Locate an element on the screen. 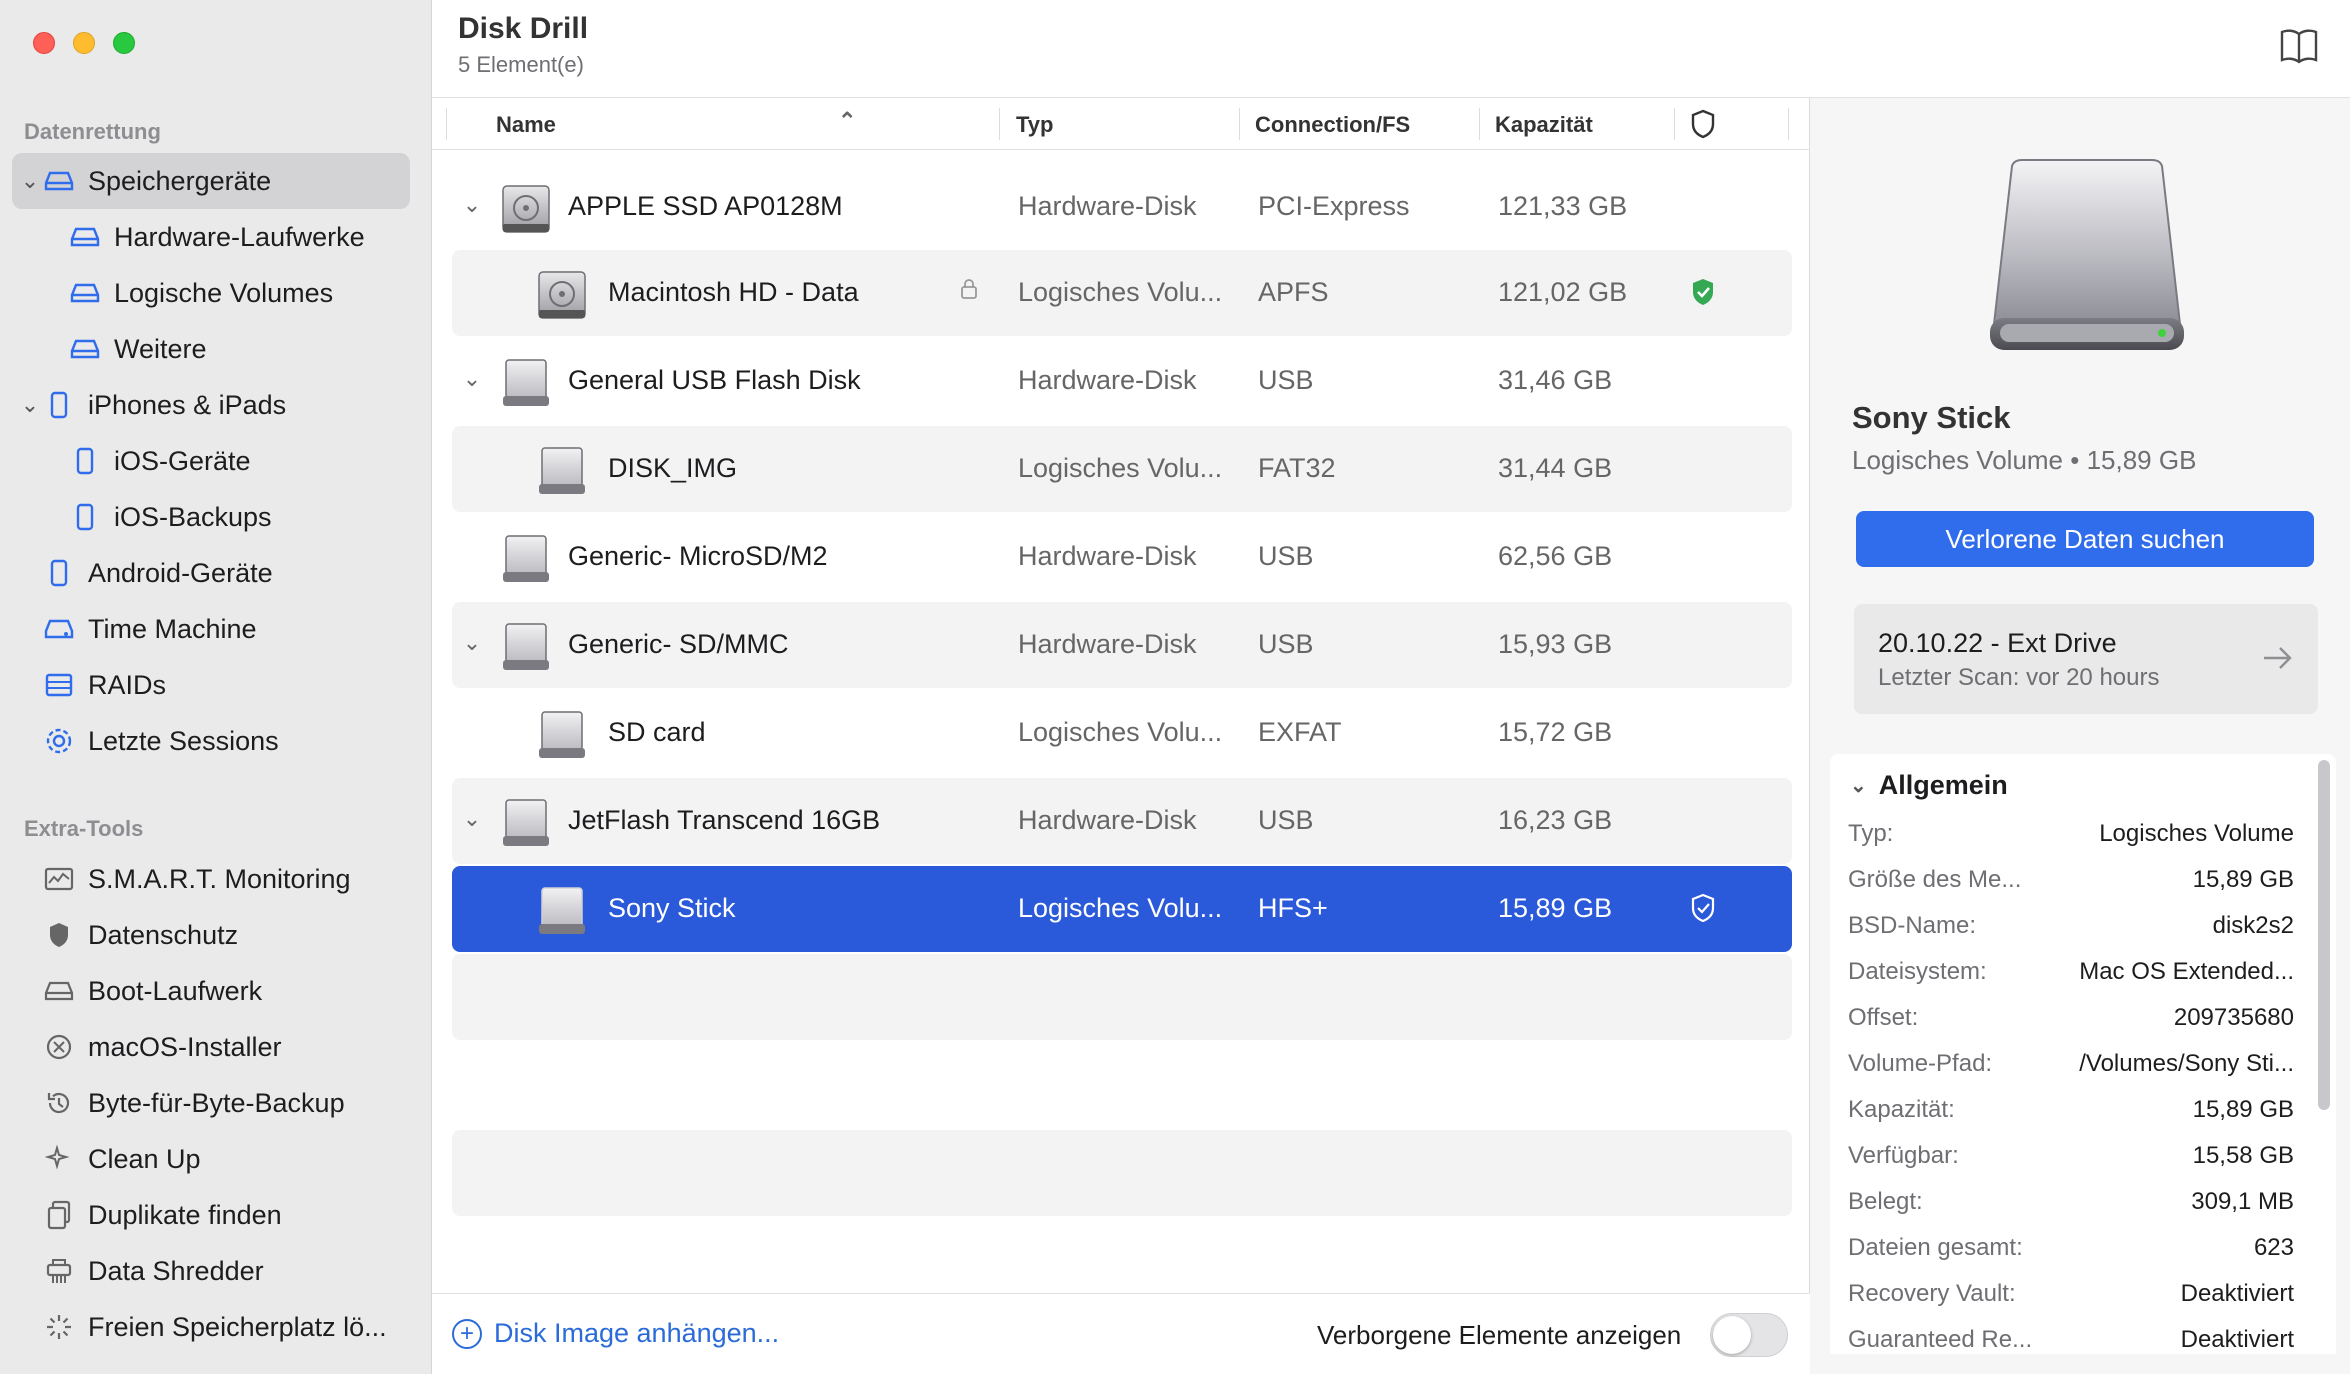 The width and height of the screenshot is (2350, 1374). sidebar-item-storage-devices: ⌄ Speichergeräte is located at coordinates (211, 181).